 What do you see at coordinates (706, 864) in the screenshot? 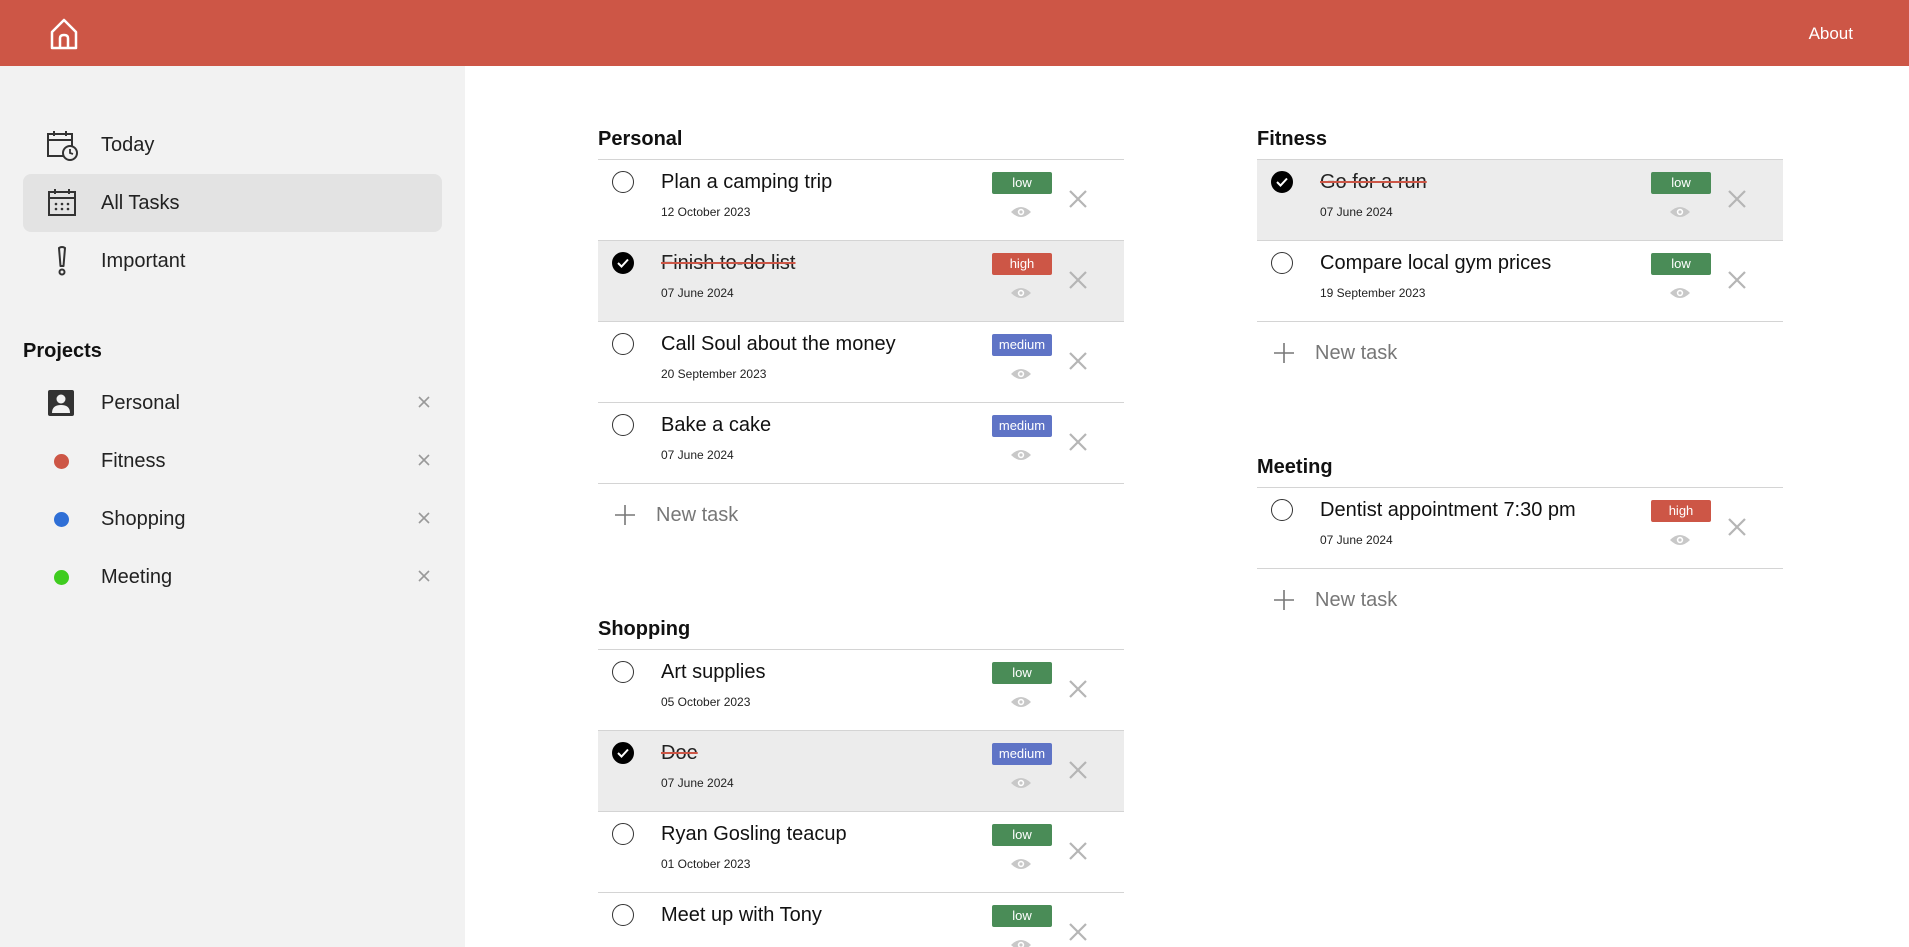
I see `task-date: 01 October 2023` at bounding box center [706, 864].